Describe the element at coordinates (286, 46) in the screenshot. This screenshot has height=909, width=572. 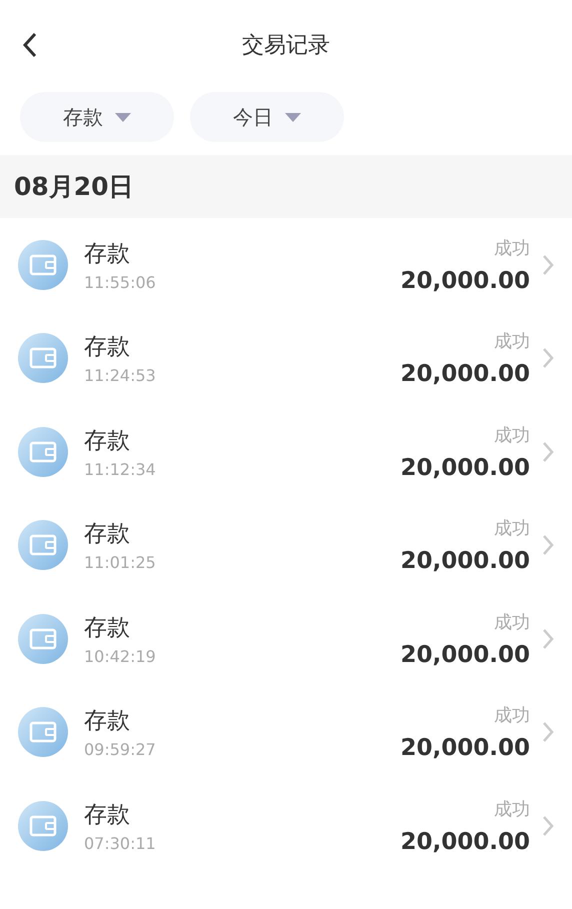
I see `page-title: 交易记录` at that location.